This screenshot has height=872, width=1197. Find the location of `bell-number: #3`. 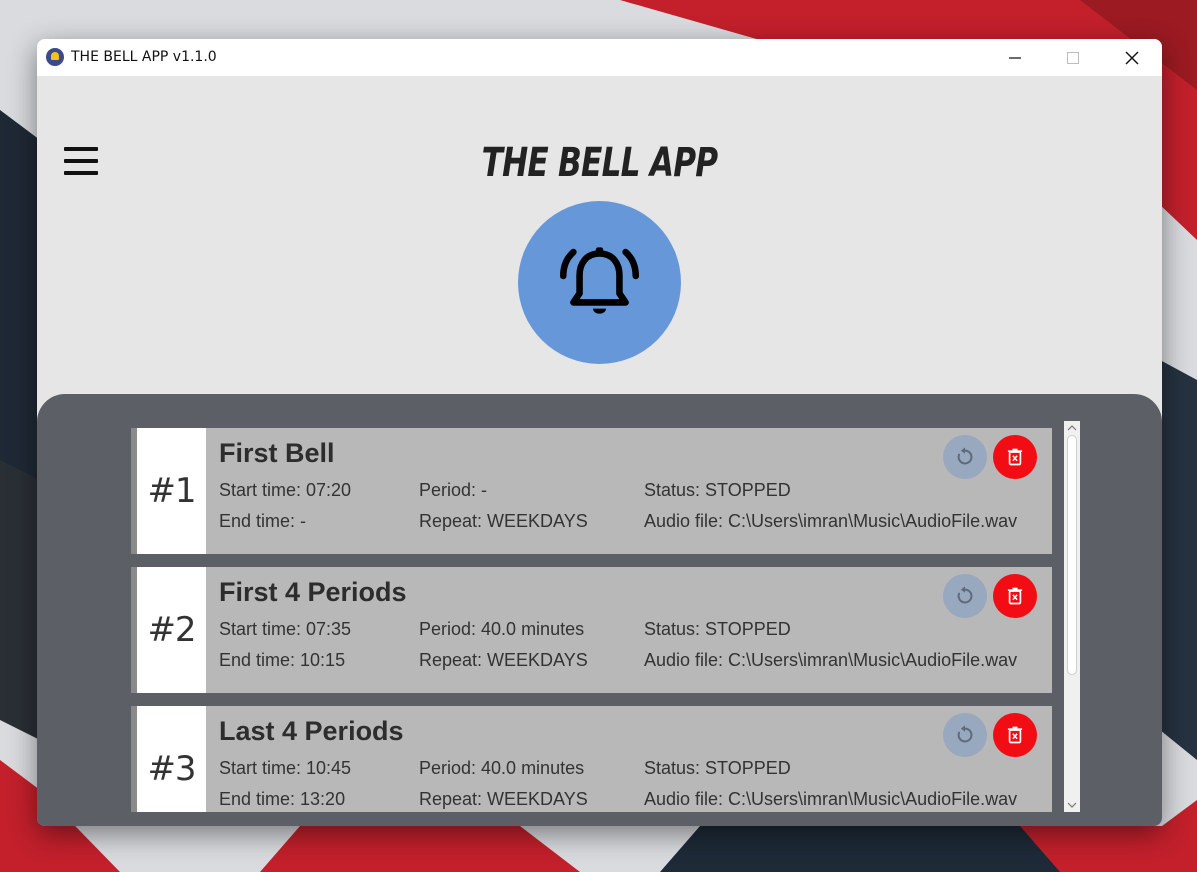

bell-number: #3 is located at coordinates (171, 759).